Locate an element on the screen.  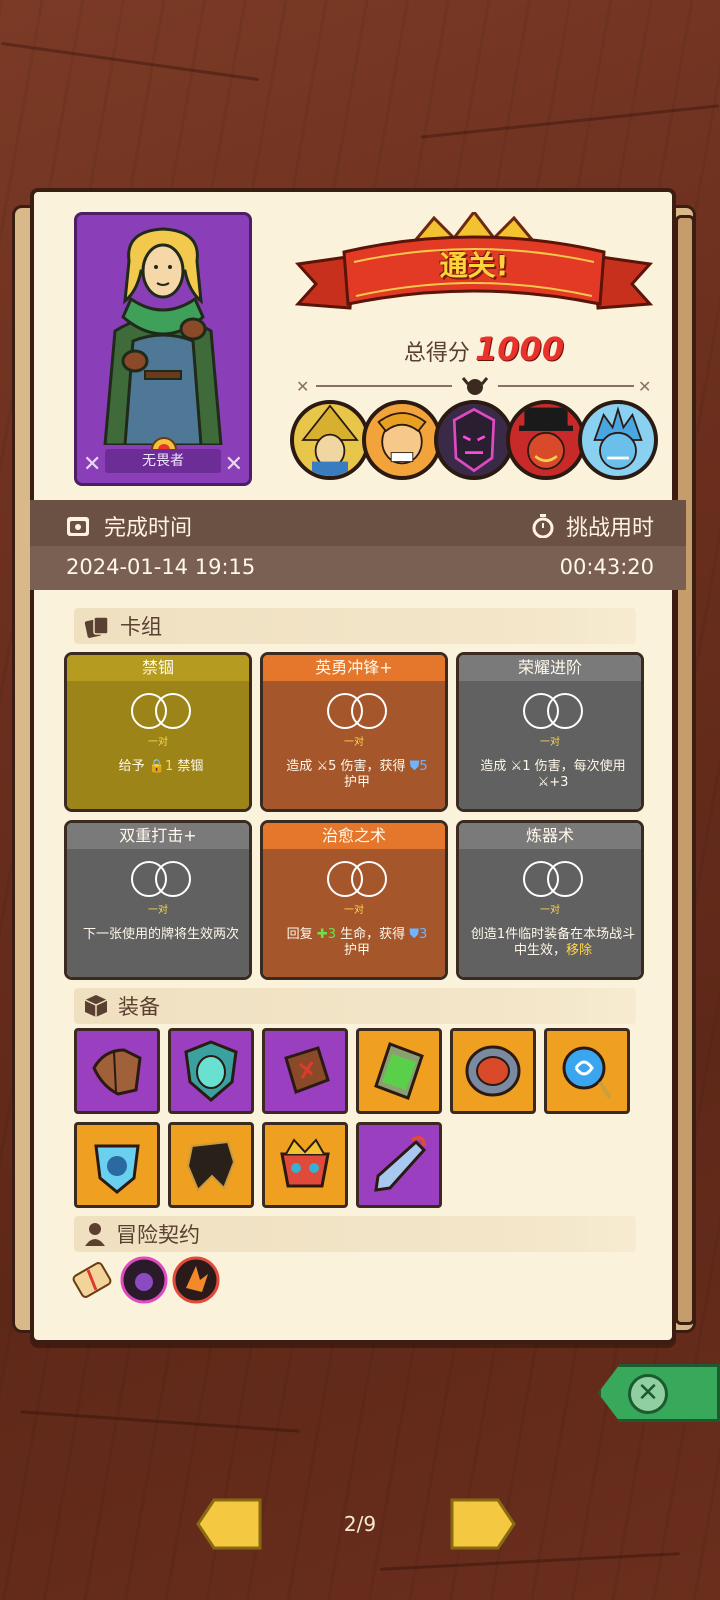
complete-time-label: 完成时间 is located at coordinates (148, 528).